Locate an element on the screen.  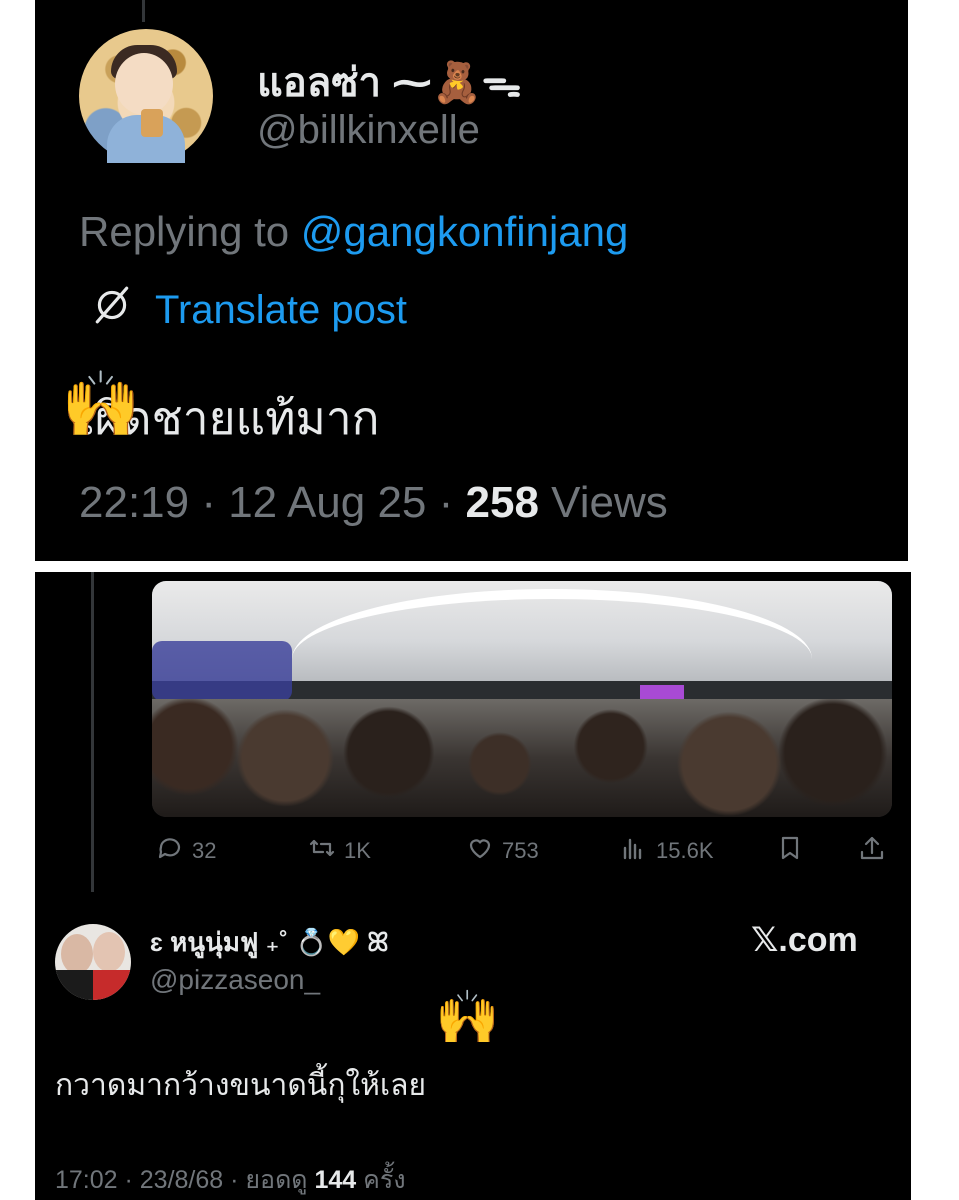
replying-prefix: Replying to is located at coordinates (184, 231).